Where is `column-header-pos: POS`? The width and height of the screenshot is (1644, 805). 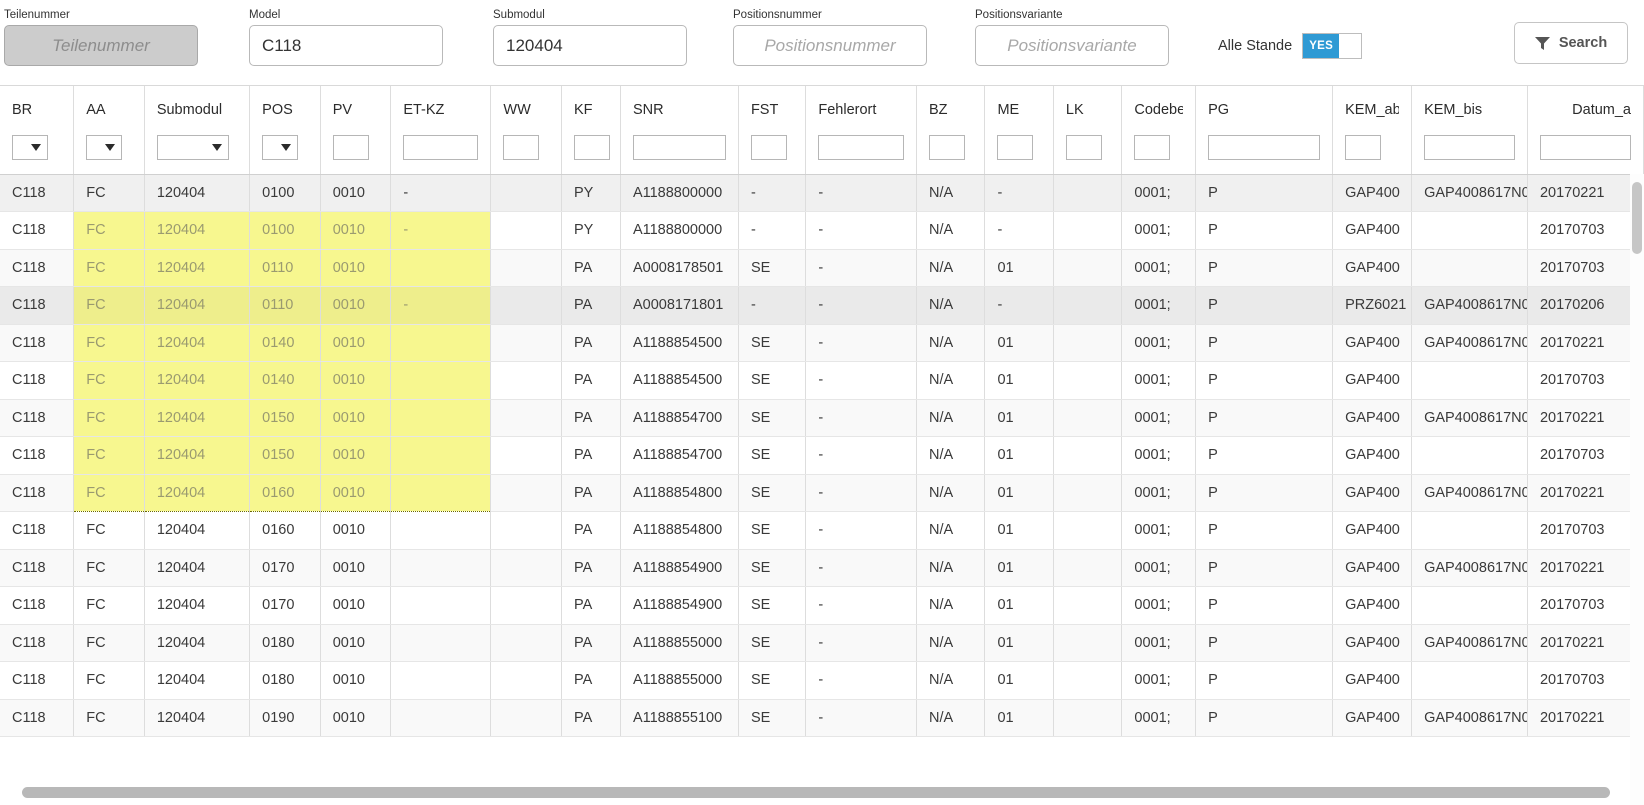 column-header-pos: POS is located at coordinates (285, 130).